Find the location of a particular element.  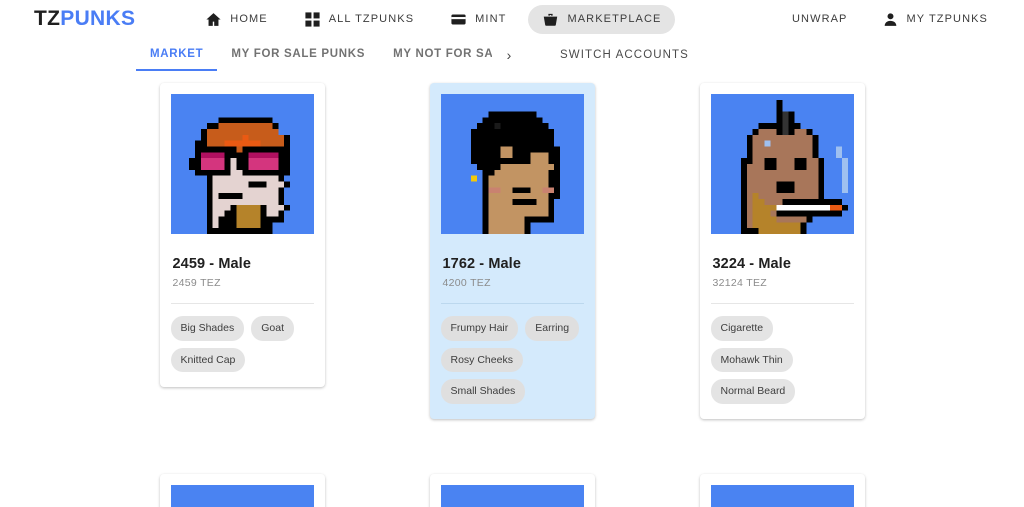

tab-my-for-sale-punks-label: MY FOR SALE PUNKS is located at coordinates (298, 53).